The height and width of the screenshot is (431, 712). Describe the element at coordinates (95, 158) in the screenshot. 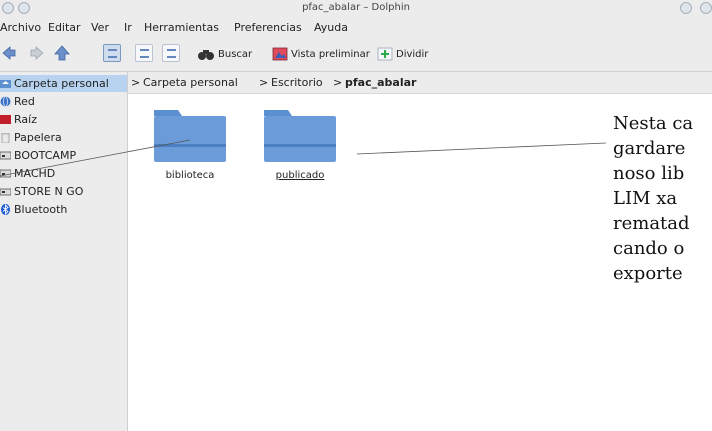

I see `leader-line-biblioteca` at that location.